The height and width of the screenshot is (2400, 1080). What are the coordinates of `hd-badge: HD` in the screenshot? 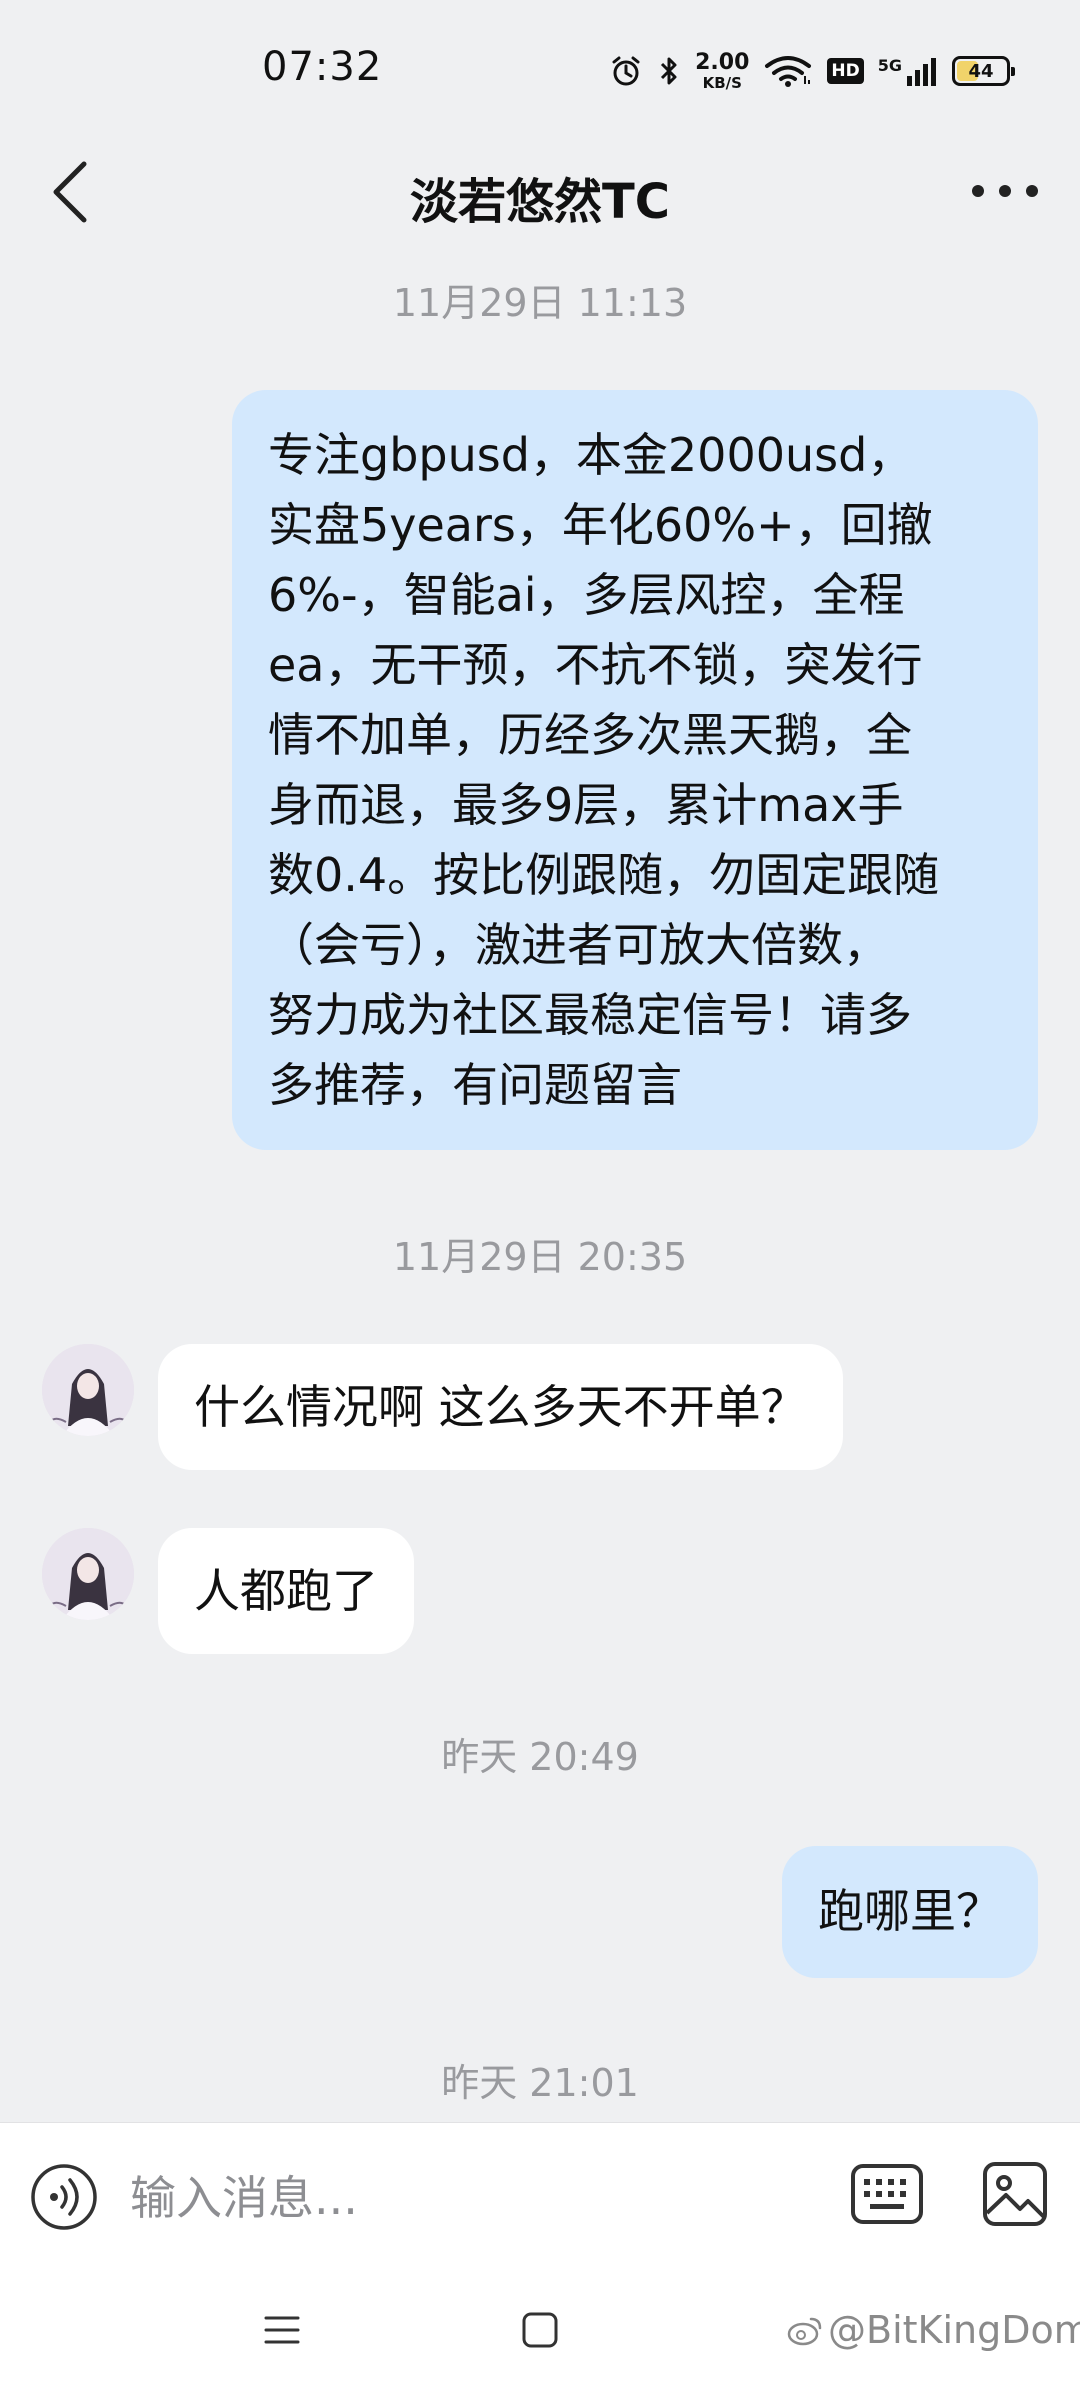 It's located at (845, 71).